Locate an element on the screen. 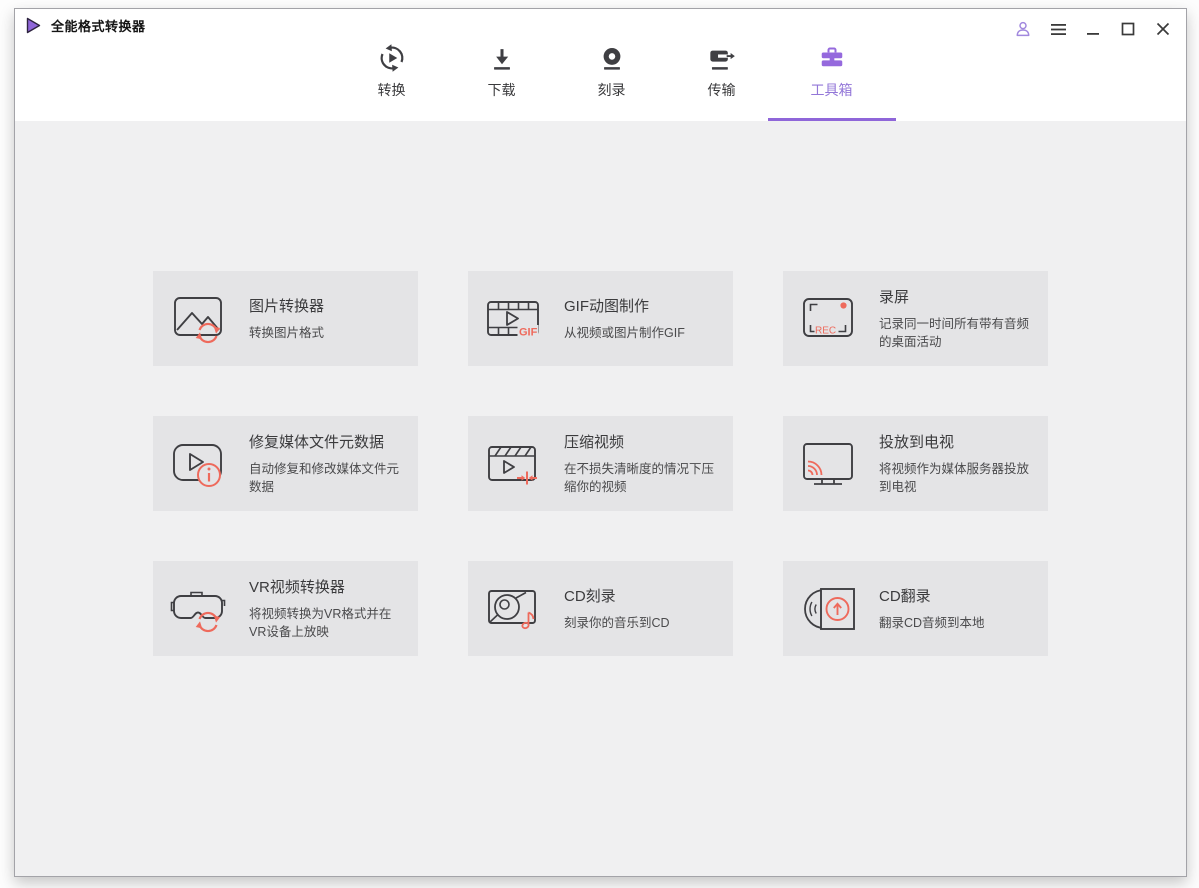 The image size is (1199, 888). card-desc: 自动修复和修改媒体文件元数据 is located at coordinates (324, 478).